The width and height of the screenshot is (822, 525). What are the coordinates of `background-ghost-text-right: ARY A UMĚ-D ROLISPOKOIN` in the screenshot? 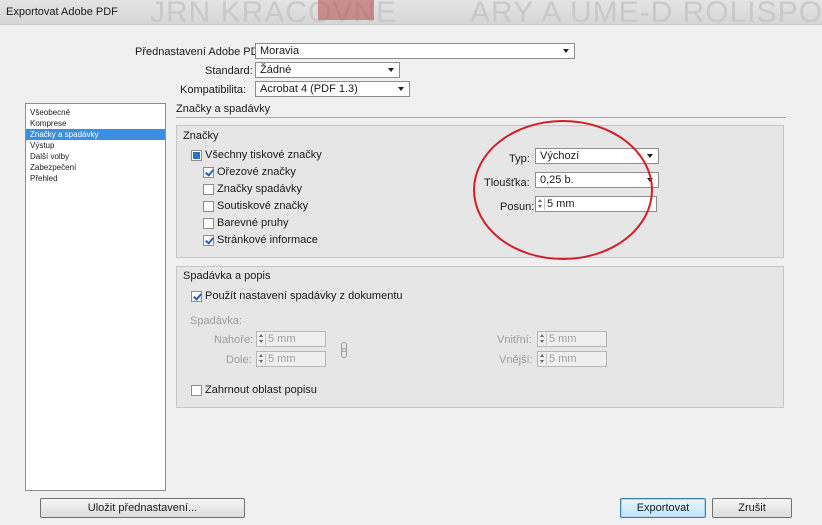 It's located at (646, 12).